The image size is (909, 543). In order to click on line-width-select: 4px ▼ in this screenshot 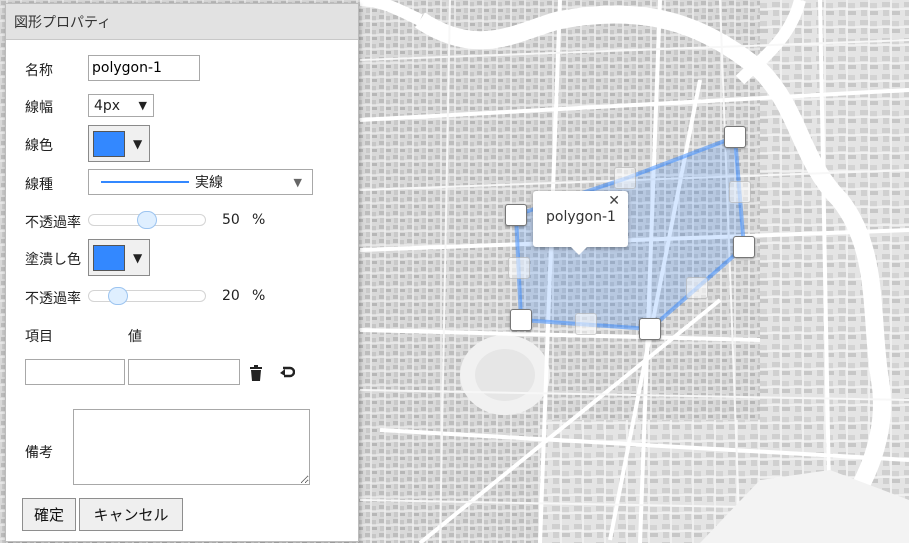, I will do `click(121, 105)`.